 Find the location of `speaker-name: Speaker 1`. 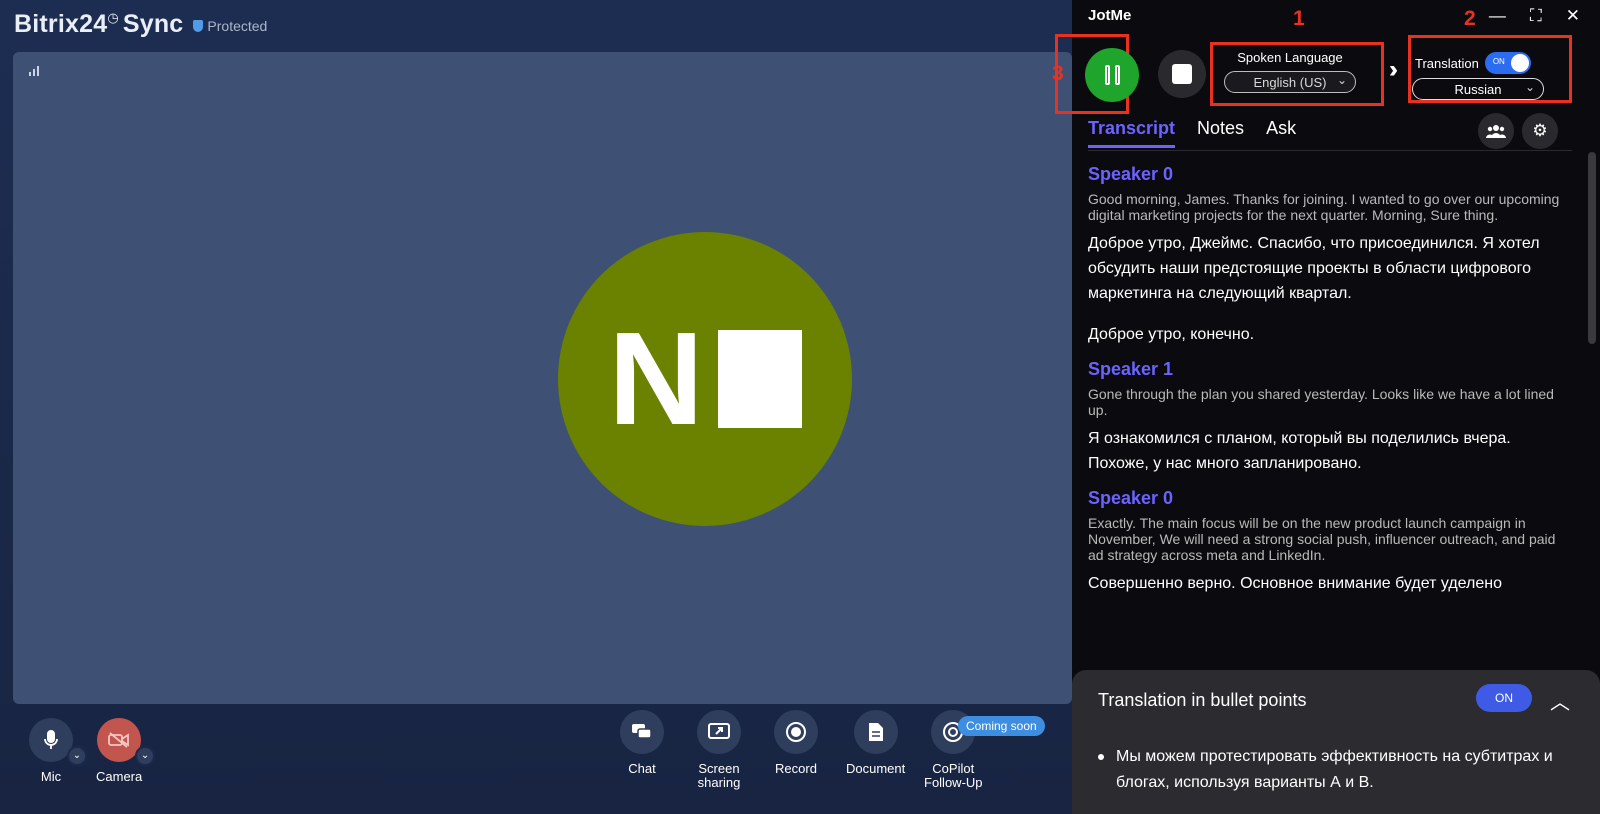

speaker-name: Speaker 1 is located at coordinates (1131, 369).